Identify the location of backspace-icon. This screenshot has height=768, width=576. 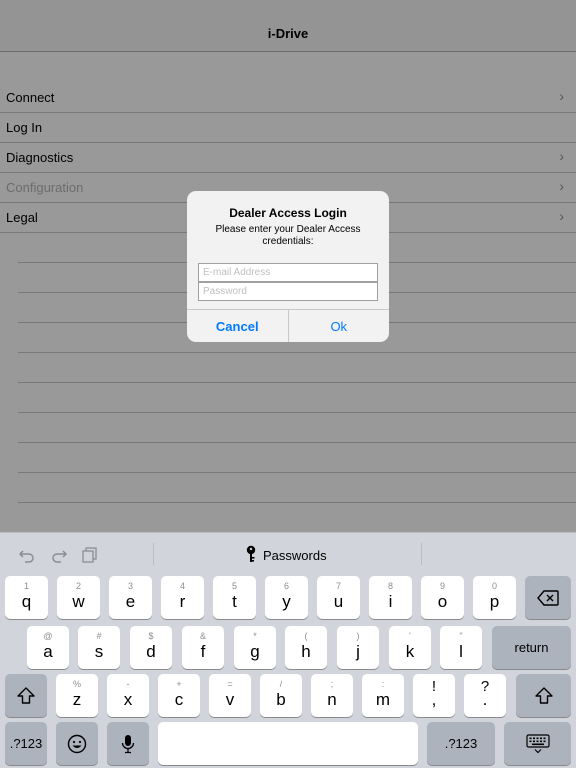
(548, 597).